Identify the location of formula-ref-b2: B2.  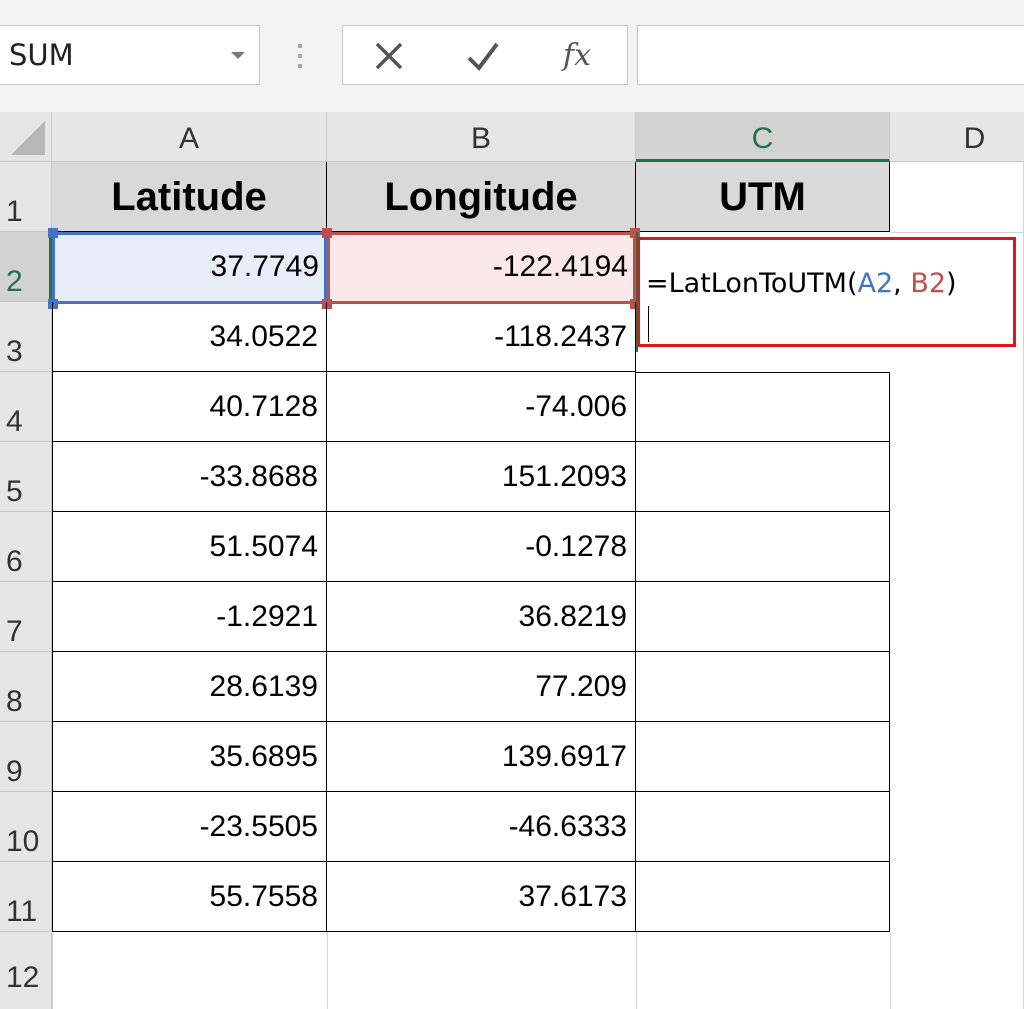
(928, 283).